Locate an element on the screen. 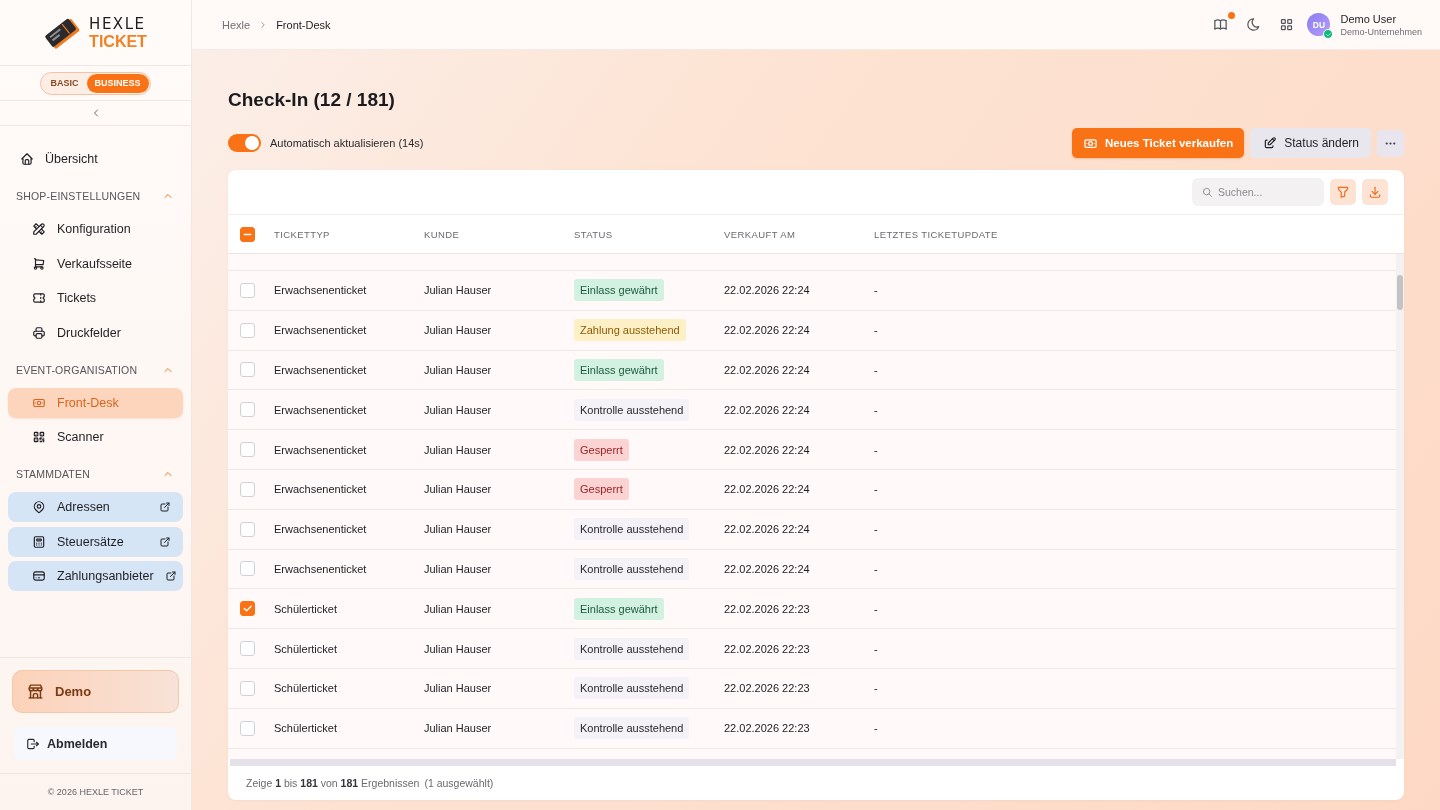  copyright-text: © 2026 HEXLE TICKET is located at coordinates (95, 792).